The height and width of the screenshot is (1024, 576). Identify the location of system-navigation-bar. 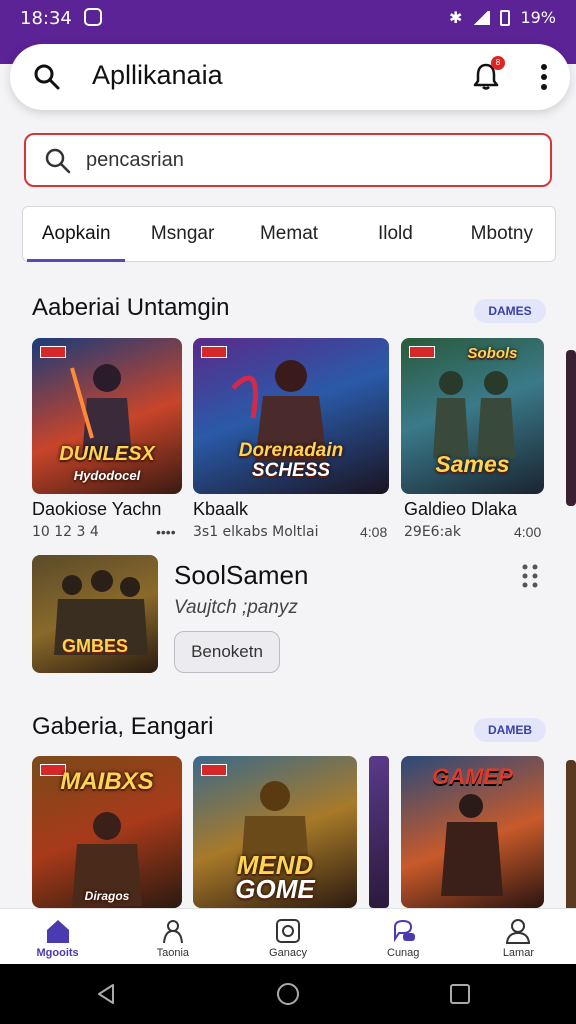
(288, 994).